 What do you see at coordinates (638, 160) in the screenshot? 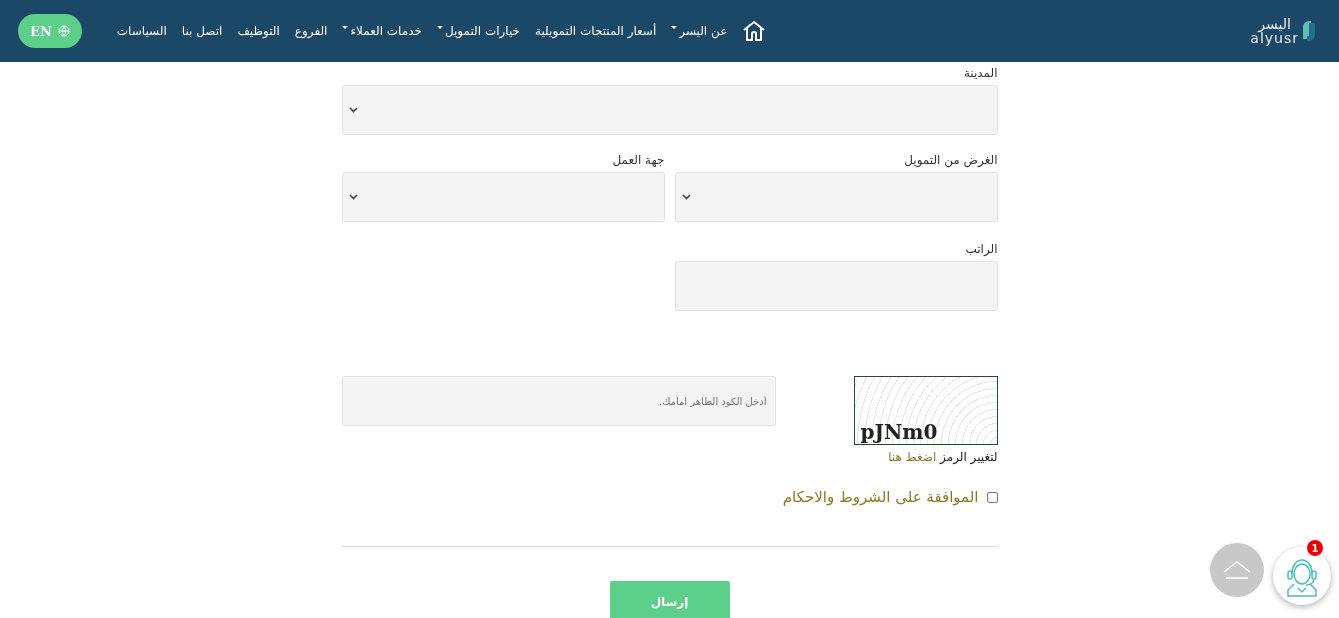
I see `field-label: جهة العمل` at bounding box center [638, 160].